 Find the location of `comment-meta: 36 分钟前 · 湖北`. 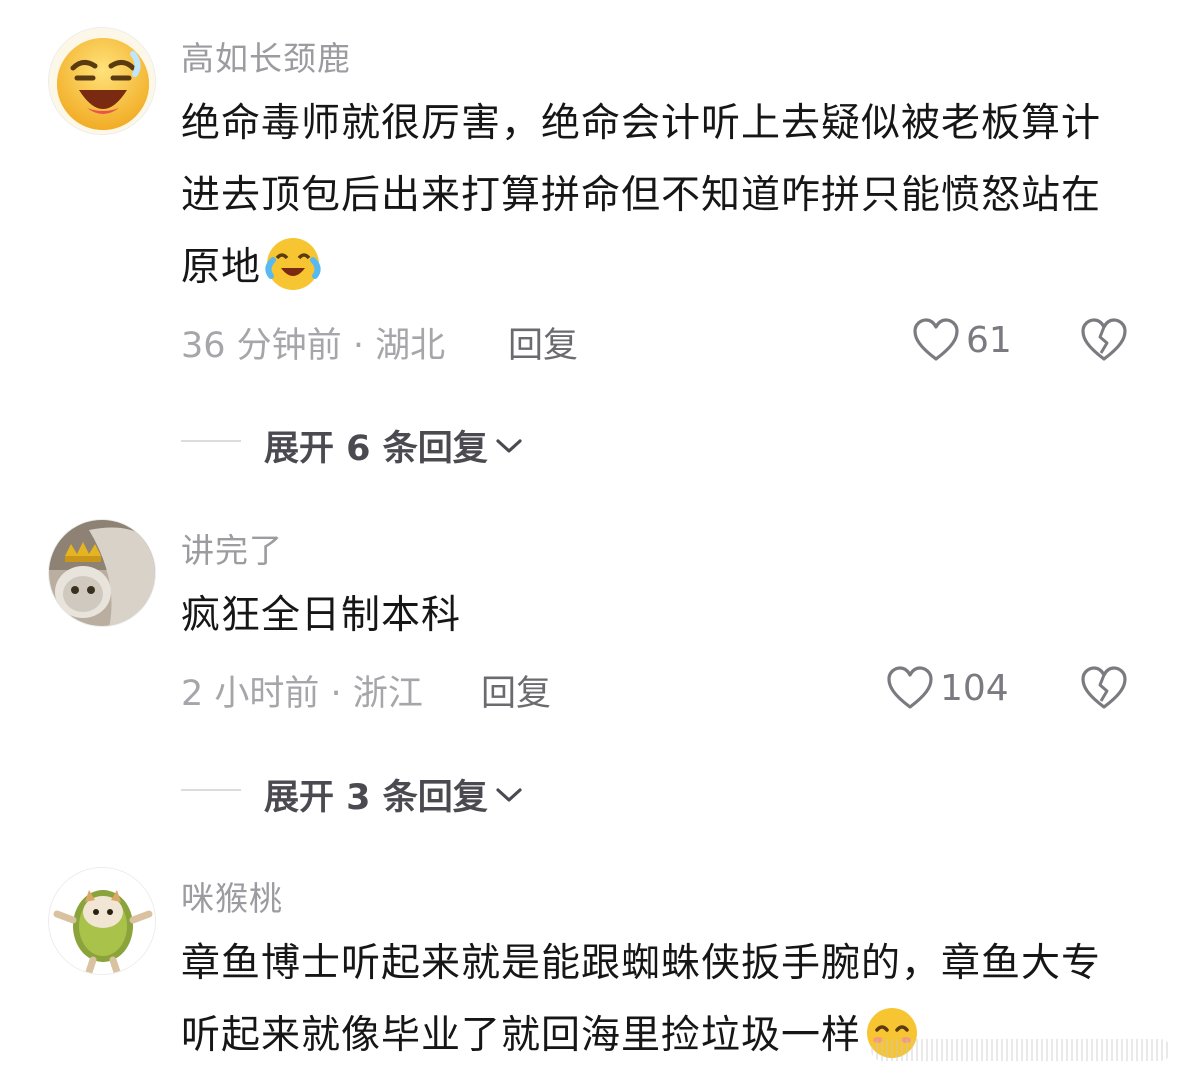

comment-meta: 36 分钟前 · 湖北 is located at coordinates (313, 342).